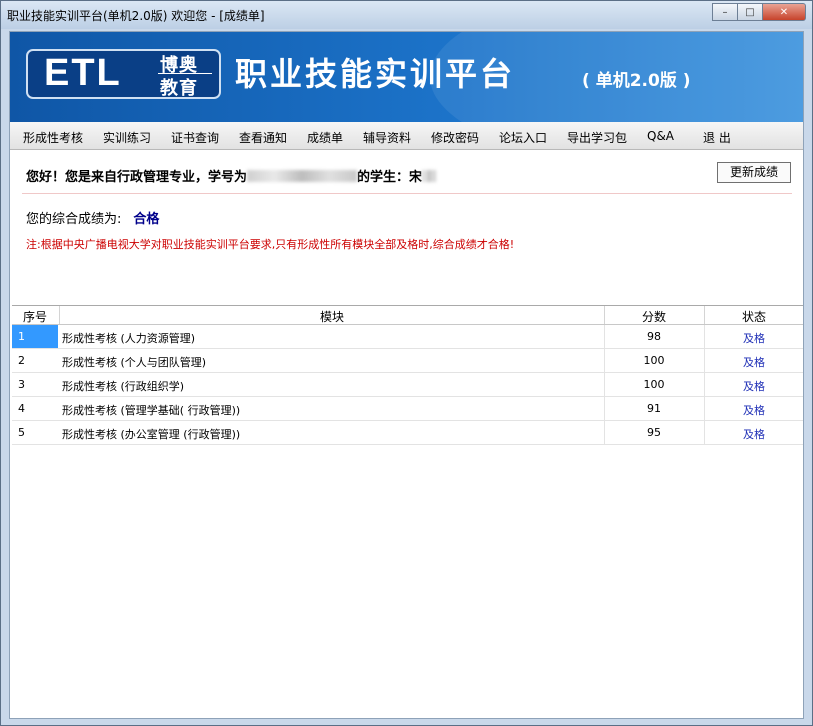  I want to click on col-header-score: 分数, so click(654, 316).